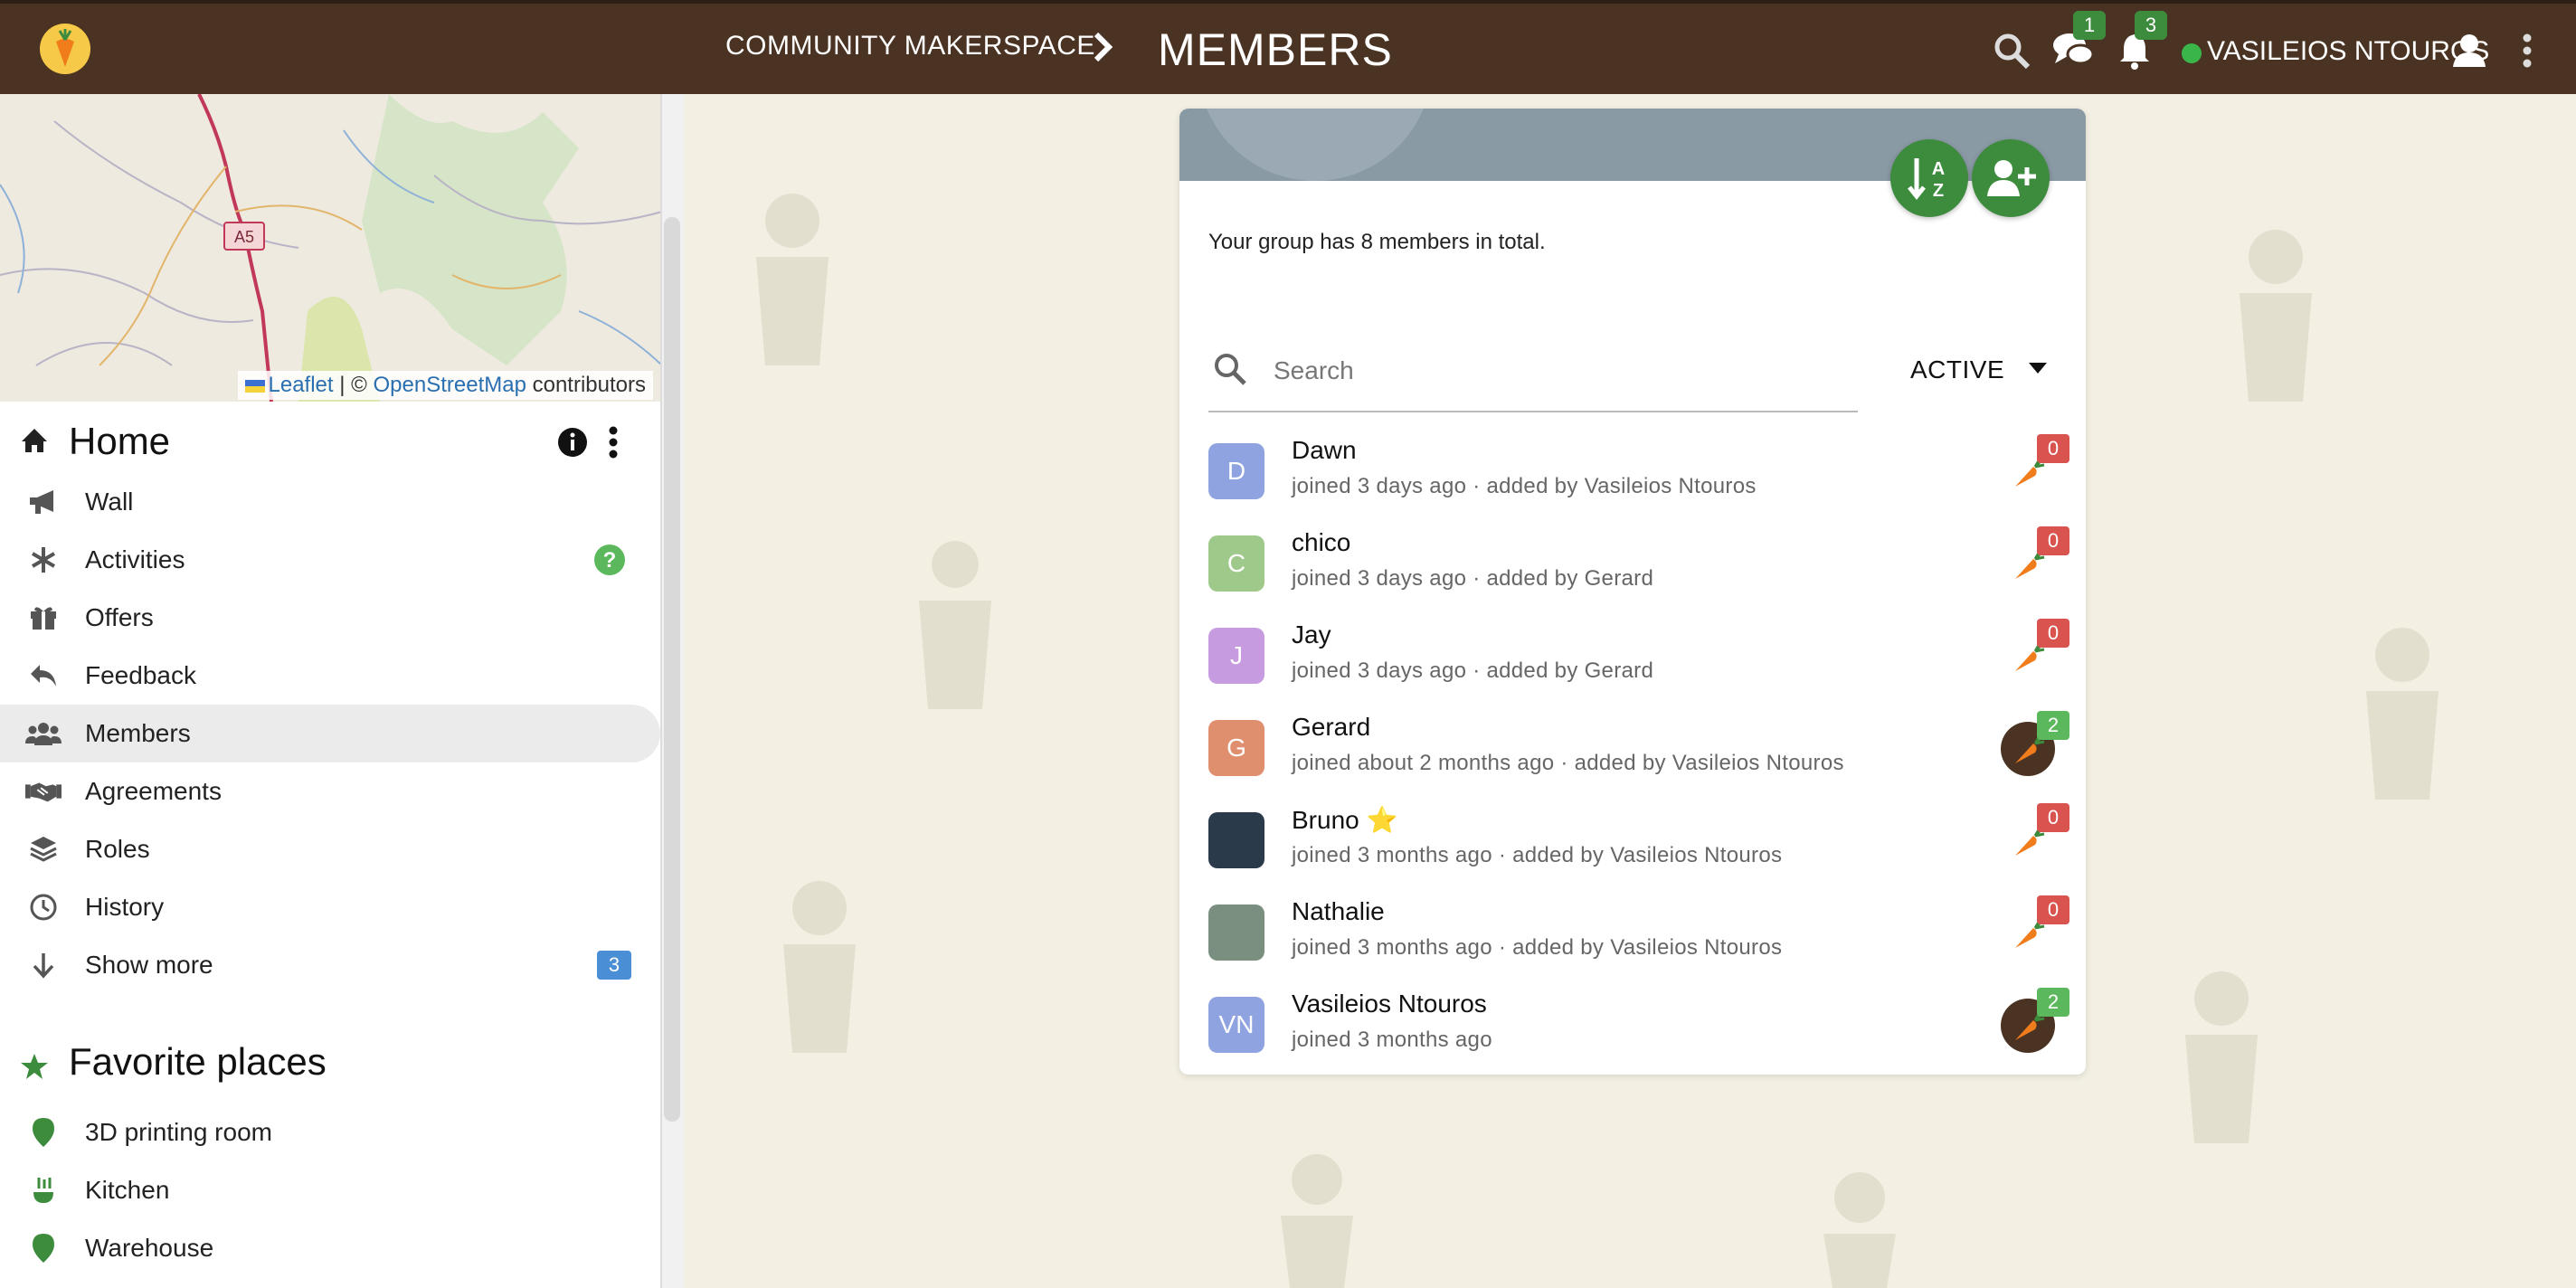 The height and width of the screenshot is (1288, 2576). What do you see at coordinates (2192, 53) in the screenshot?
I see `online-status-dot` at bounding box center [2192, 53].